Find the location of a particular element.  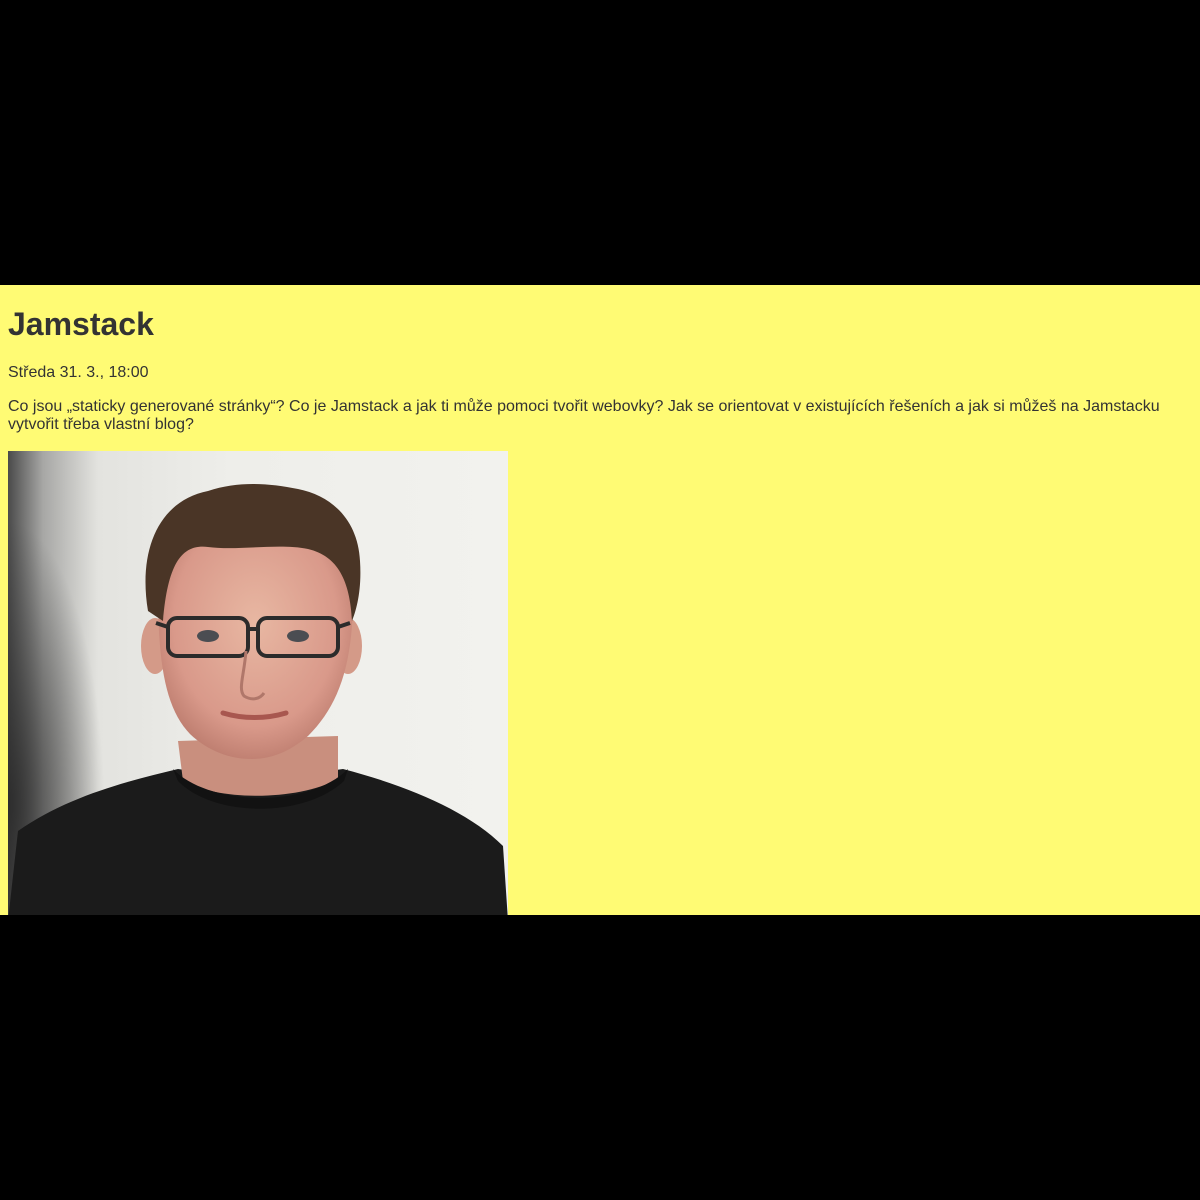

event-title: Jamstack is located at coordinates (81, 324).